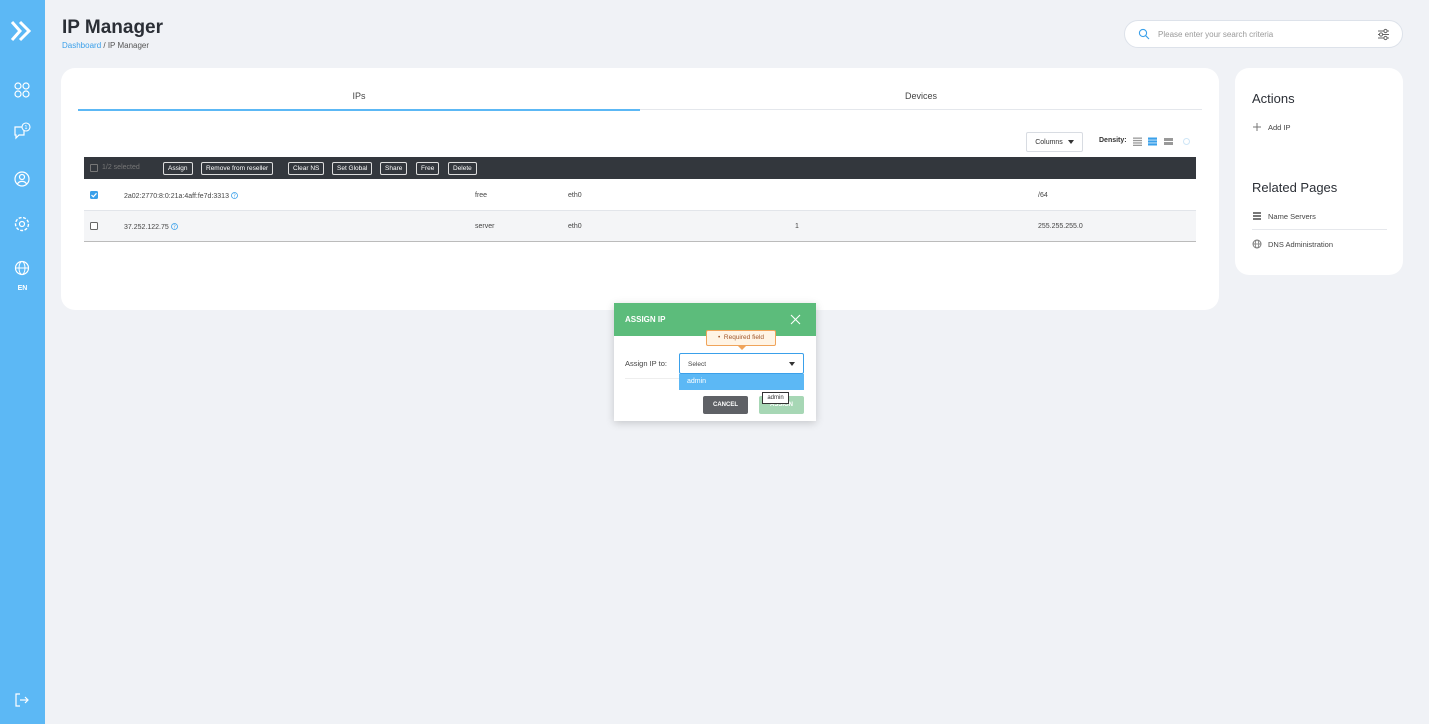  Describe the element at coordinates (146, 227) in the screenshot. I see `ip-address: 37.252.122.75` at that location.